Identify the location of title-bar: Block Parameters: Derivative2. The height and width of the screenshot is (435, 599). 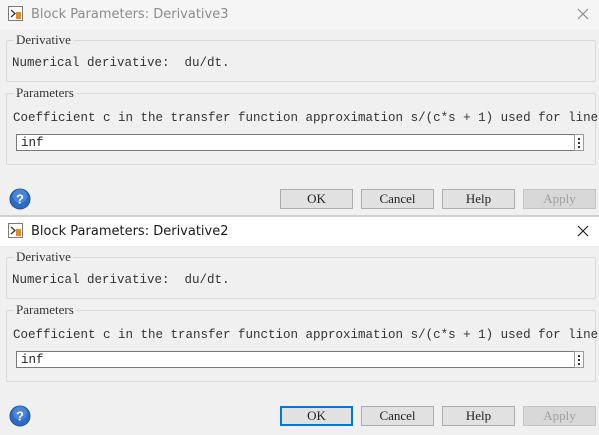
(299, 231).